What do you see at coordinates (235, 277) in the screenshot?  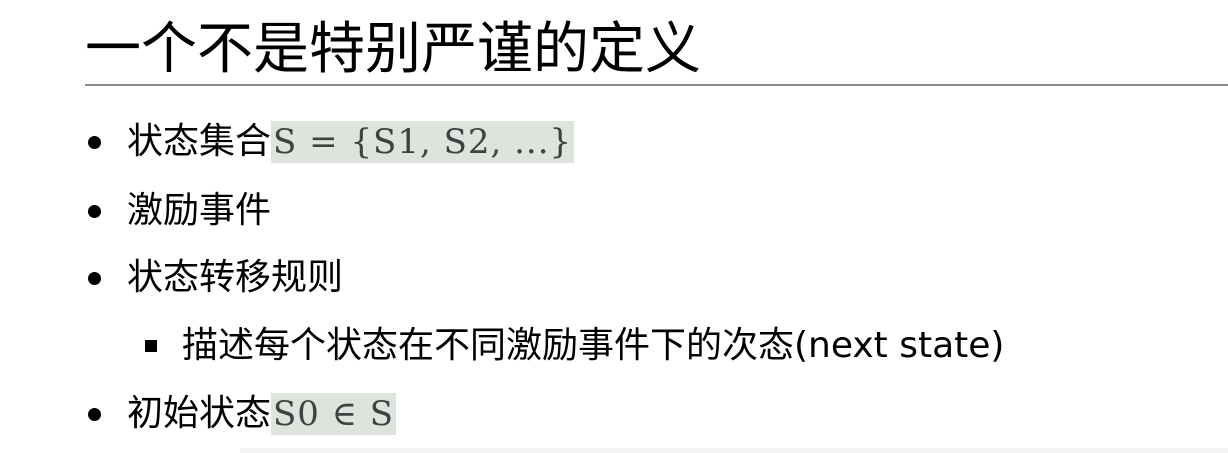 I see `bullet-text: 状态转移规则` at bounding box center [235, 277].